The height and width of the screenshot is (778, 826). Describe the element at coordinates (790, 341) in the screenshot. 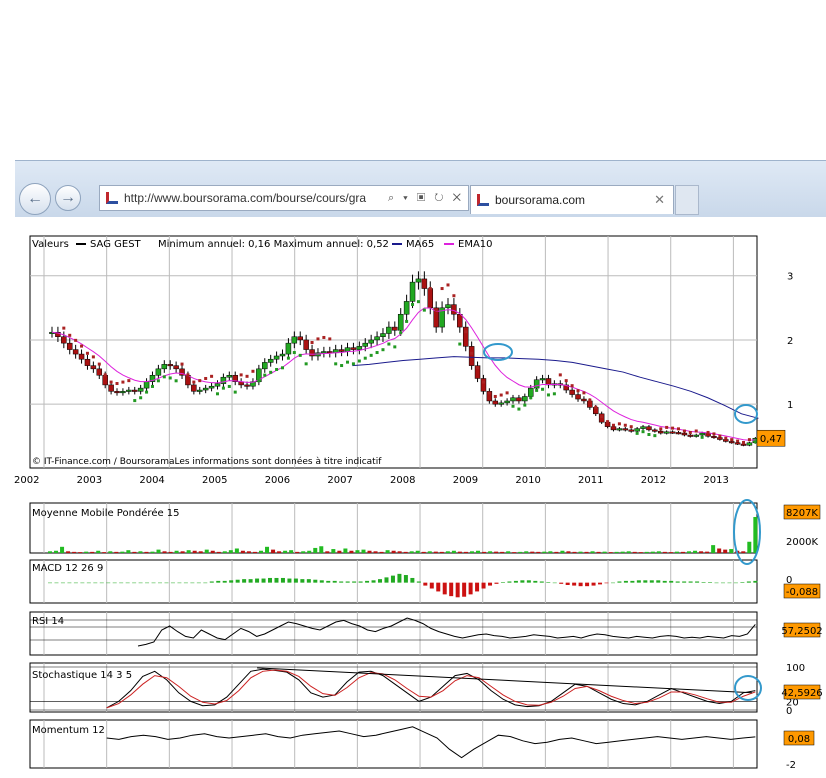

I see `price-tick-label: 2` at that location.